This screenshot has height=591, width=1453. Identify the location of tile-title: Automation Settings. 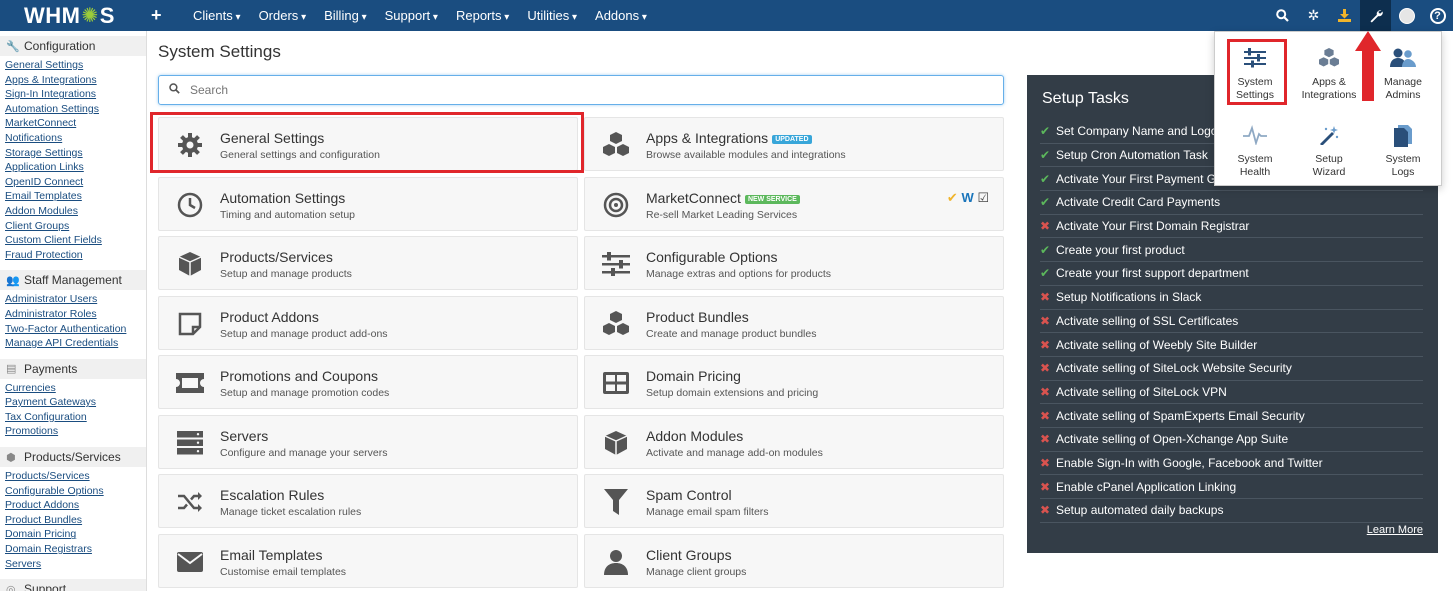
(283, 198).